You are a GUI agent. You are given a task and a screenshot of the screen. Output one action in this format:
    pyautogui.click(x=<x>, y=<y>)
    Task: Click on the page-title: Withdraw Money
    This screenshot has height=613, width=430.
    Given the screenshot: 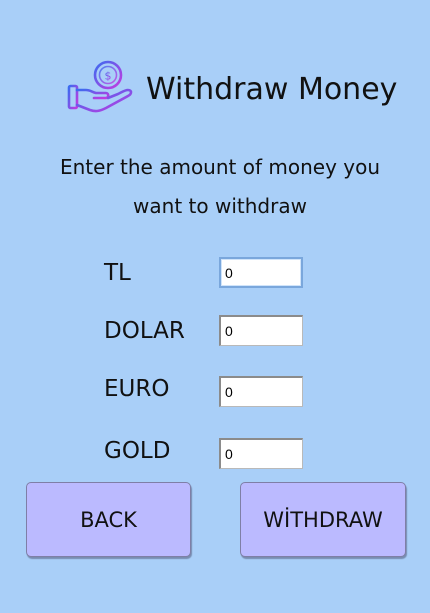 What is the action you would take?
    pyautogui.click(x=272, y=89)
    